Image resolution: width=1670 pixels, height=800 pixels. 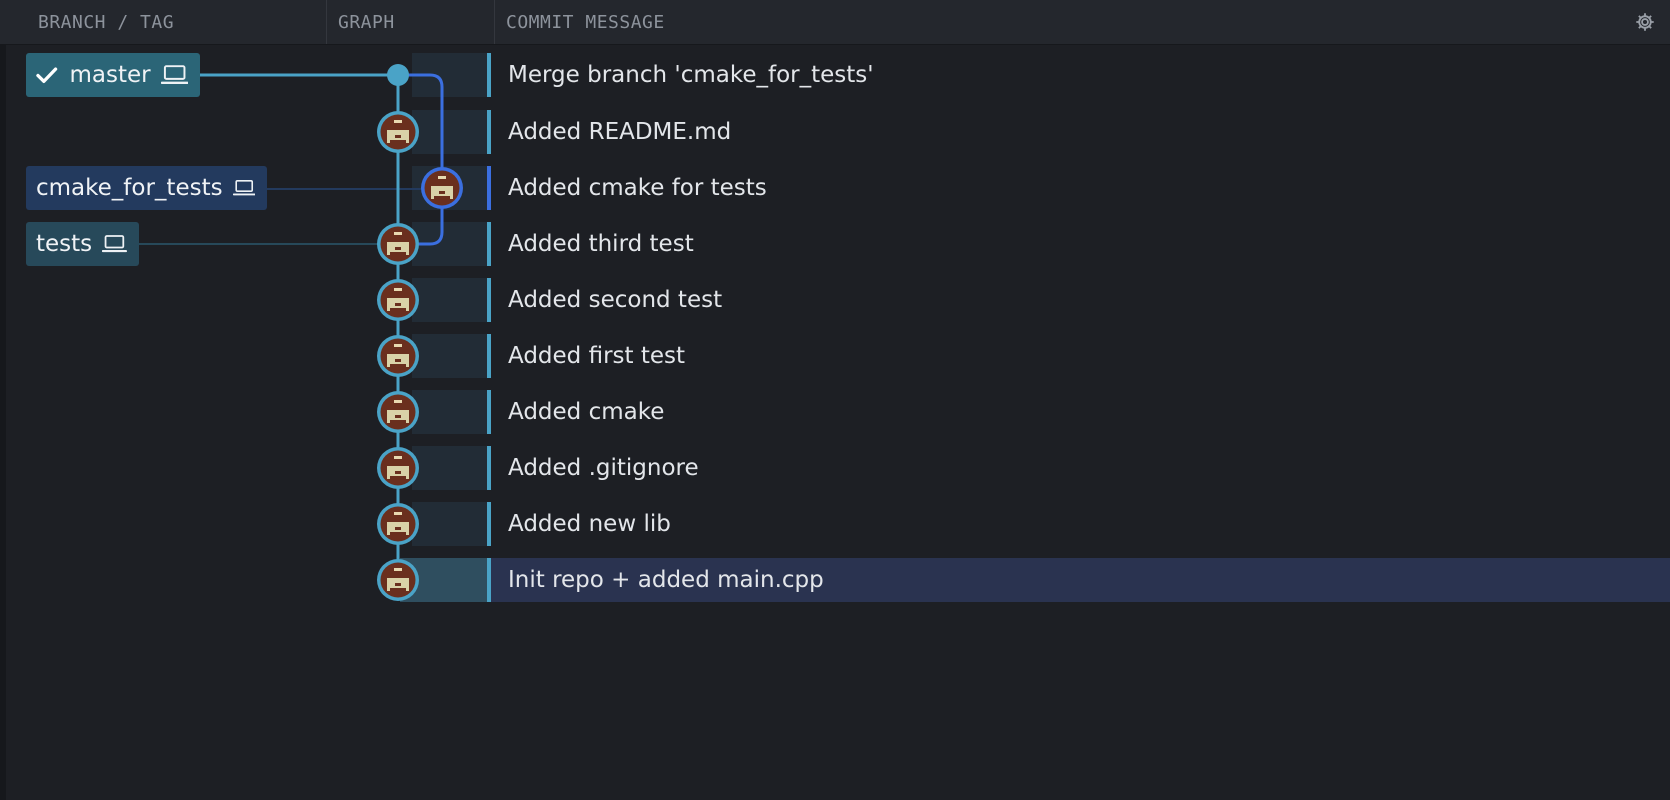 I want to click on feature-lane, so click(x=421, y=159).